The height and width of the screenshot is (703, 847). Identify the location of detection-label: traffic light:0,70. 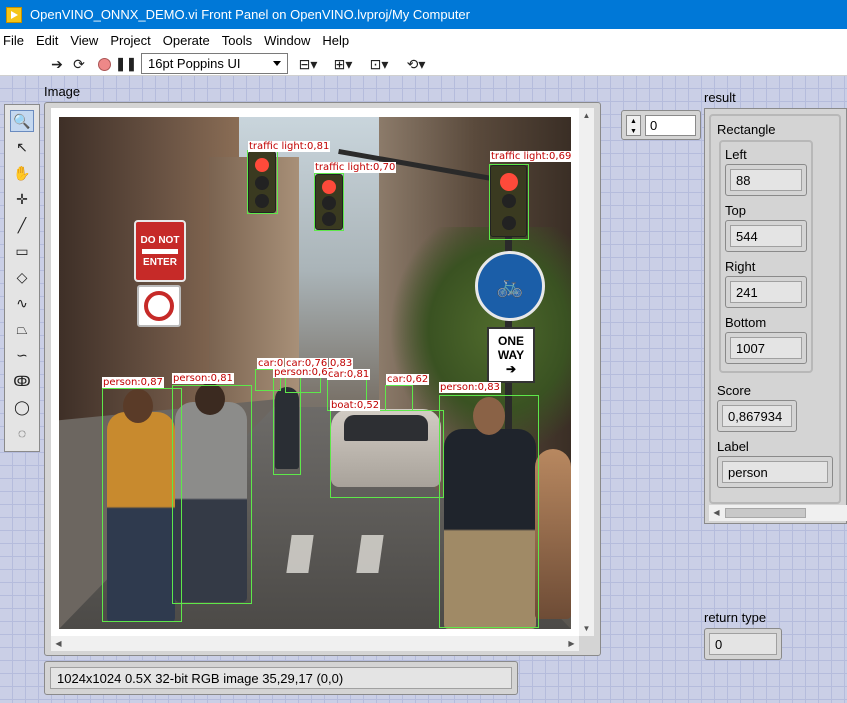
(355, 167).